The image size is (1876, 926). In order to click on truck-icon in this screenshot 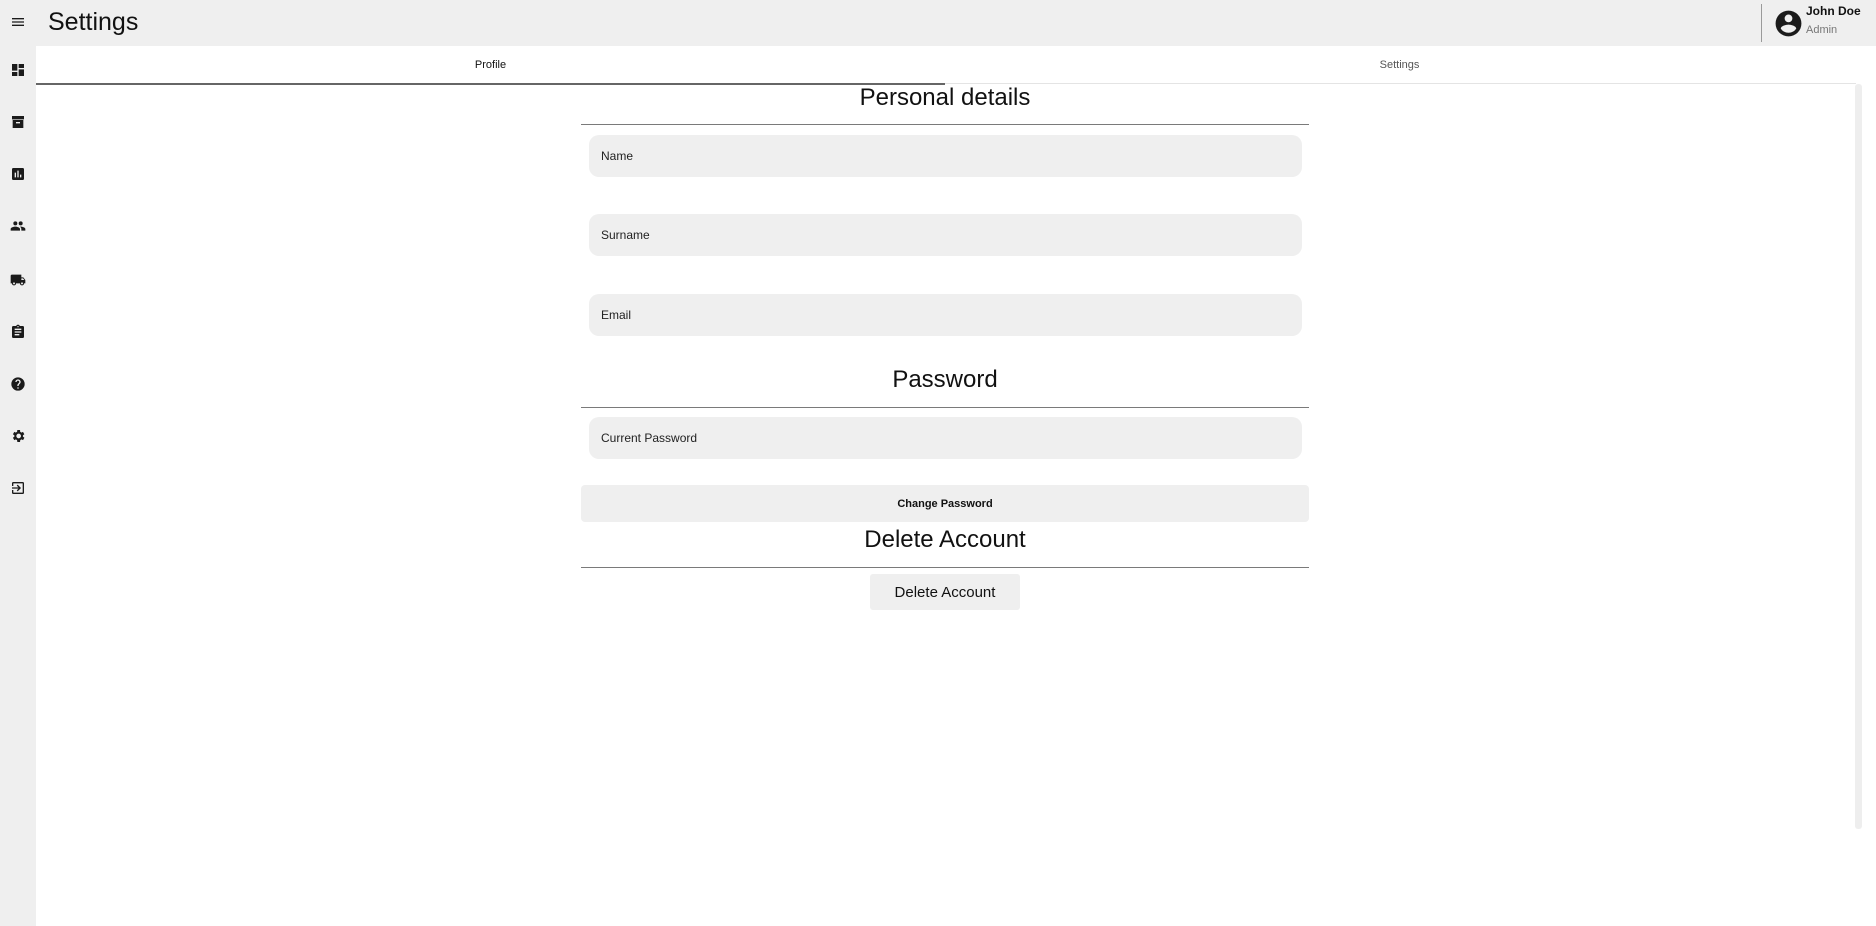, I will do `click(18, 280)`.